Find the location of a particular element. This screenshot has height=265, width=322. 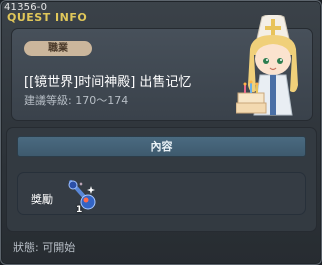

tab-content: 內容 is located at coordinates (161, 146).